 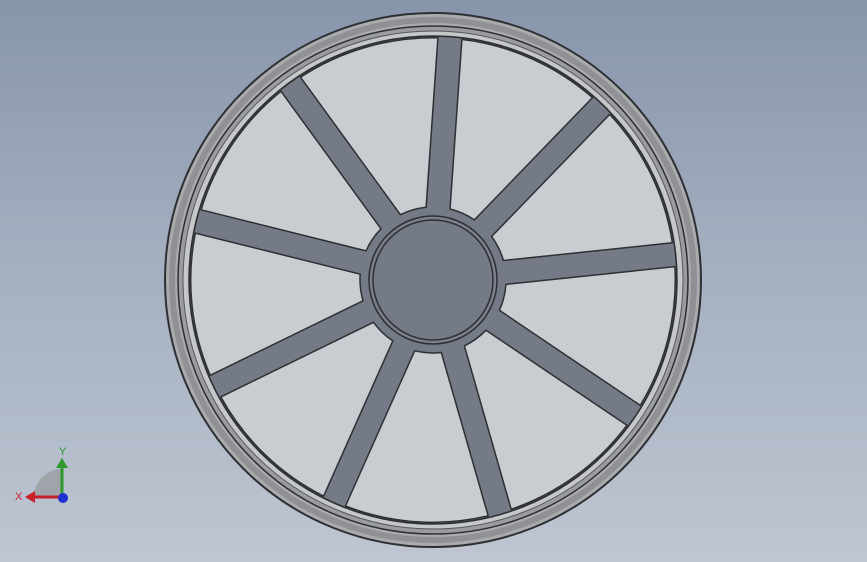 I want to click on triad-y-arrow-icon, so click(x=62, y=463).